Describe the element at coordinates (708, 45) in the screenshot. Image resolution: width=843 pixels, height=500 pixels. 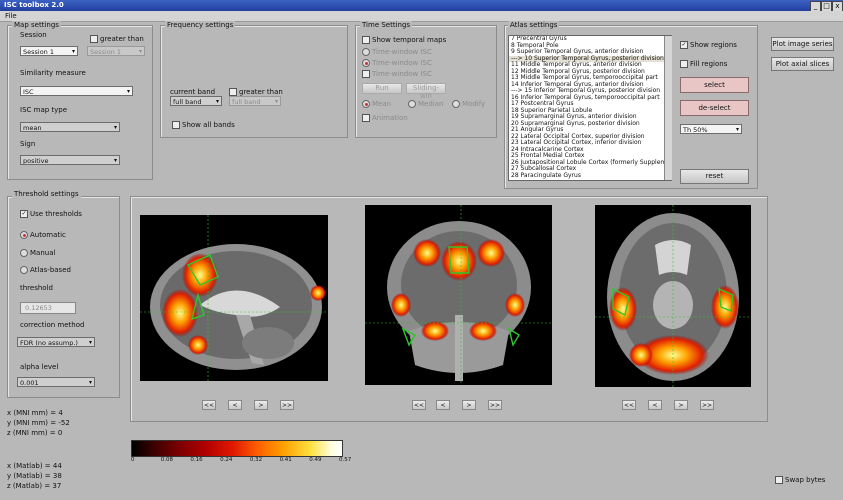
I see `show-regions-checkbox: ✓ Show regions` at that location.